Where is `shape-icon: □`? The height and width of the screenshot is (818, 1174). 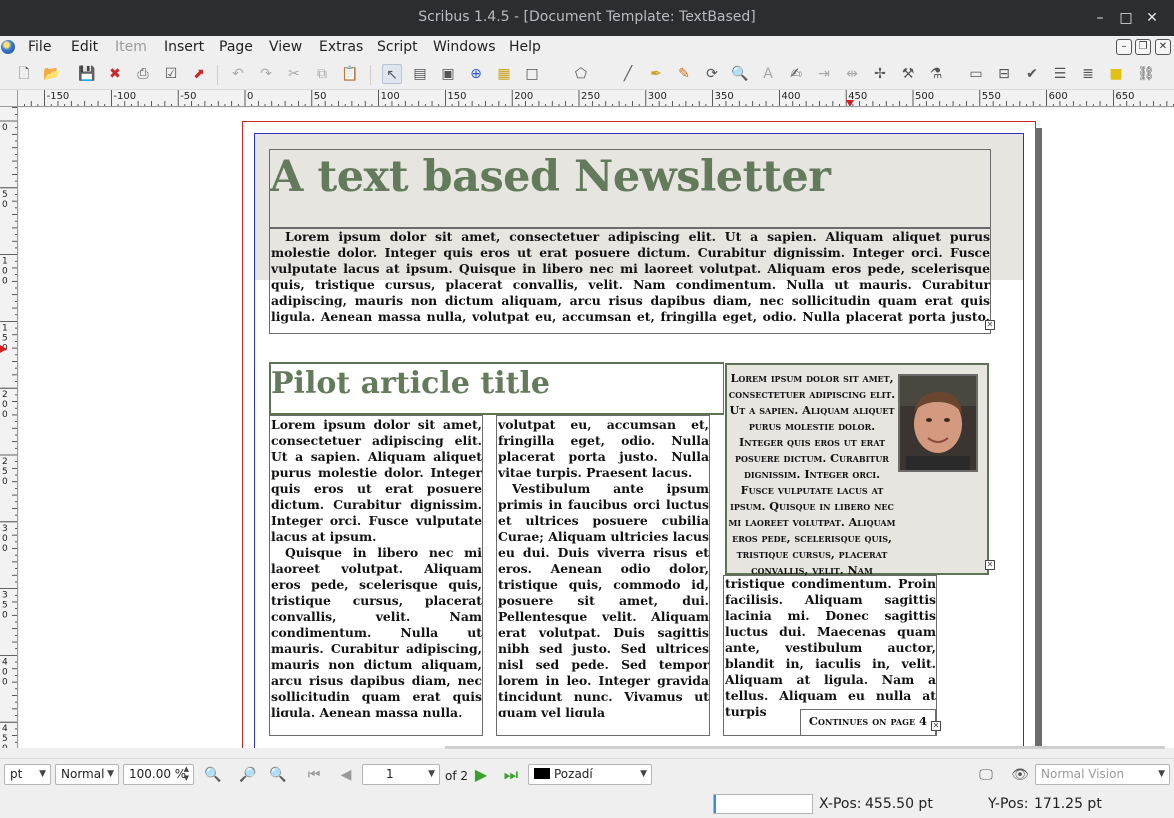
shape-icon: □ is located at coordinates (532, 74).